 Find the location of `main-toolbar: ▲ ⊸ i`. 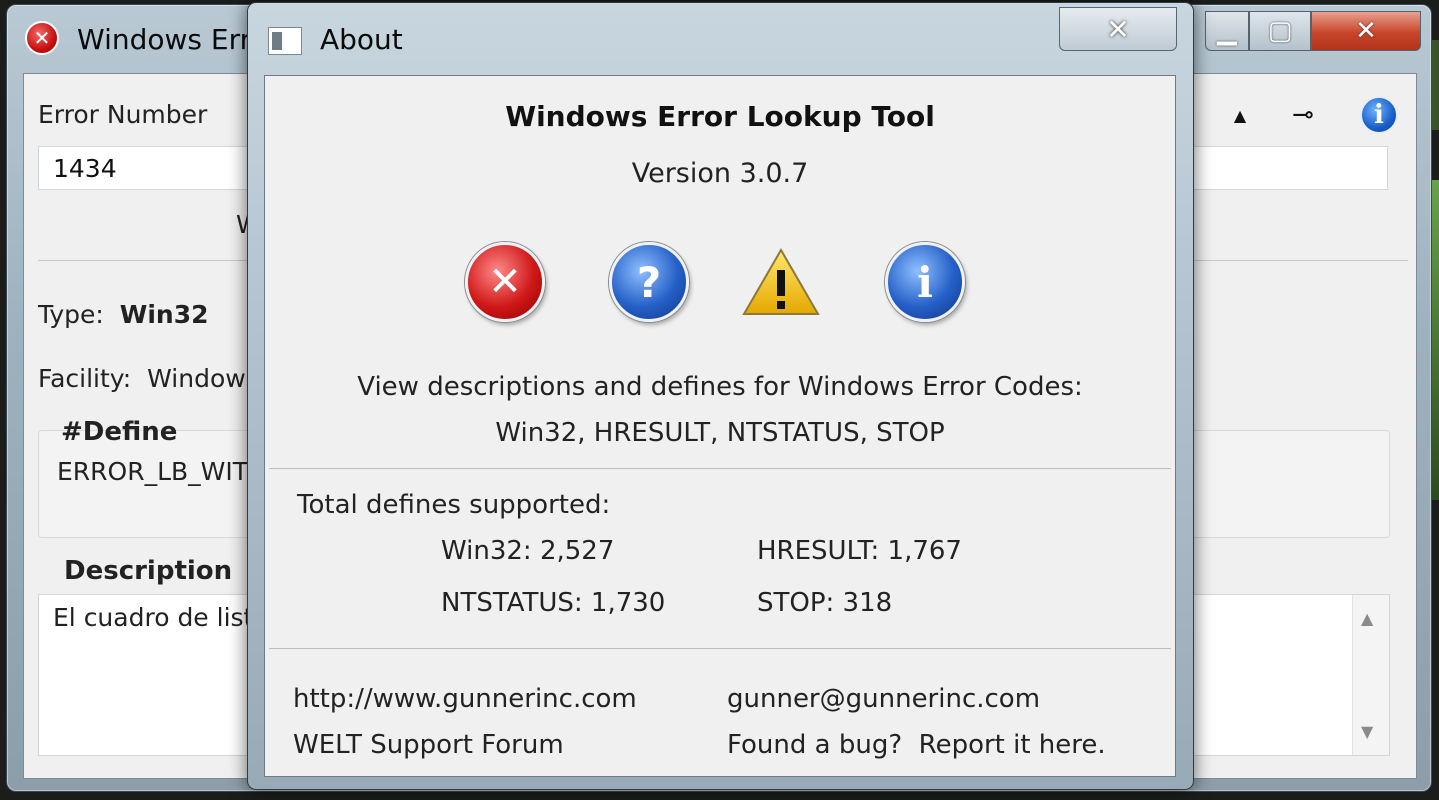

main-toolbar: ▲ ⊸ i is located at coordinates (1316, 115).